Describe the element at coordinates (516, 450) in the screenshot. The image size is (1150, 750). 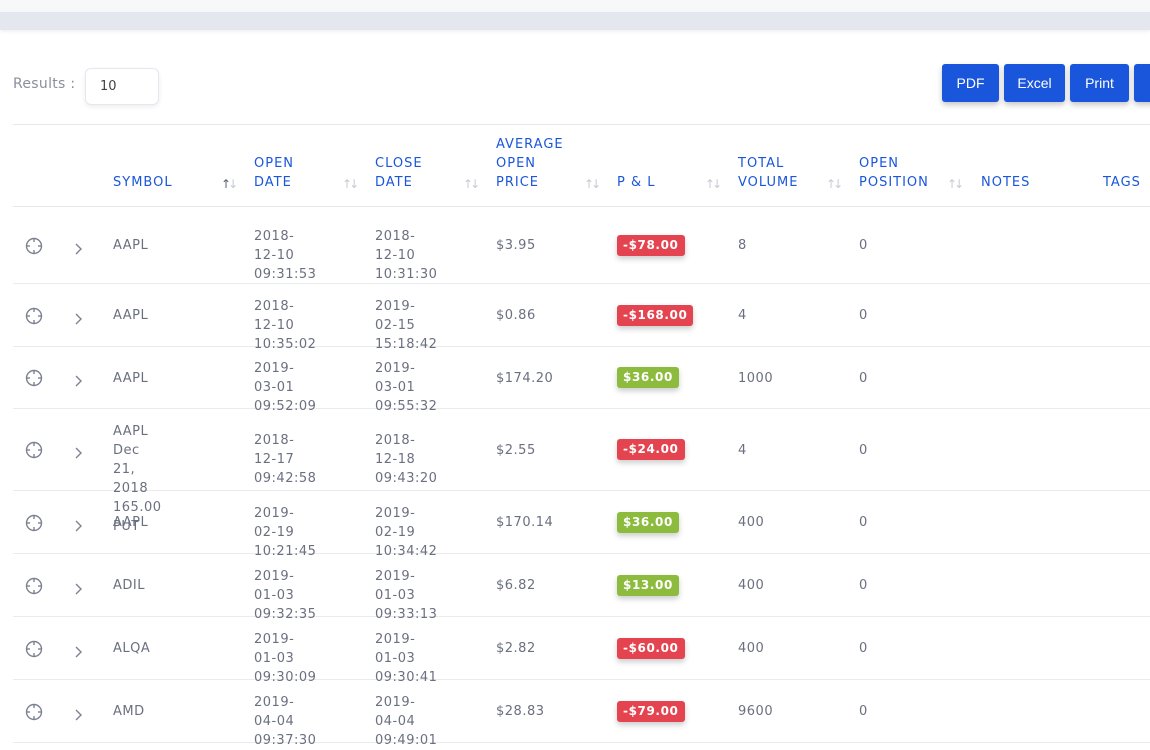
I see `cell-average-open-price: $2.55` at that location.